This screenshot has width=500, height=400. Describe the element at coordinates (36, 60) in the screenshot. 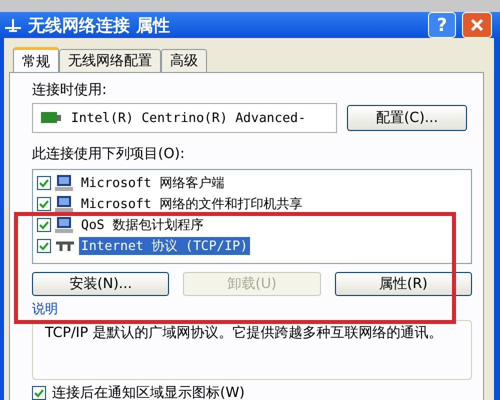

I see `tab: 常规` at that location.